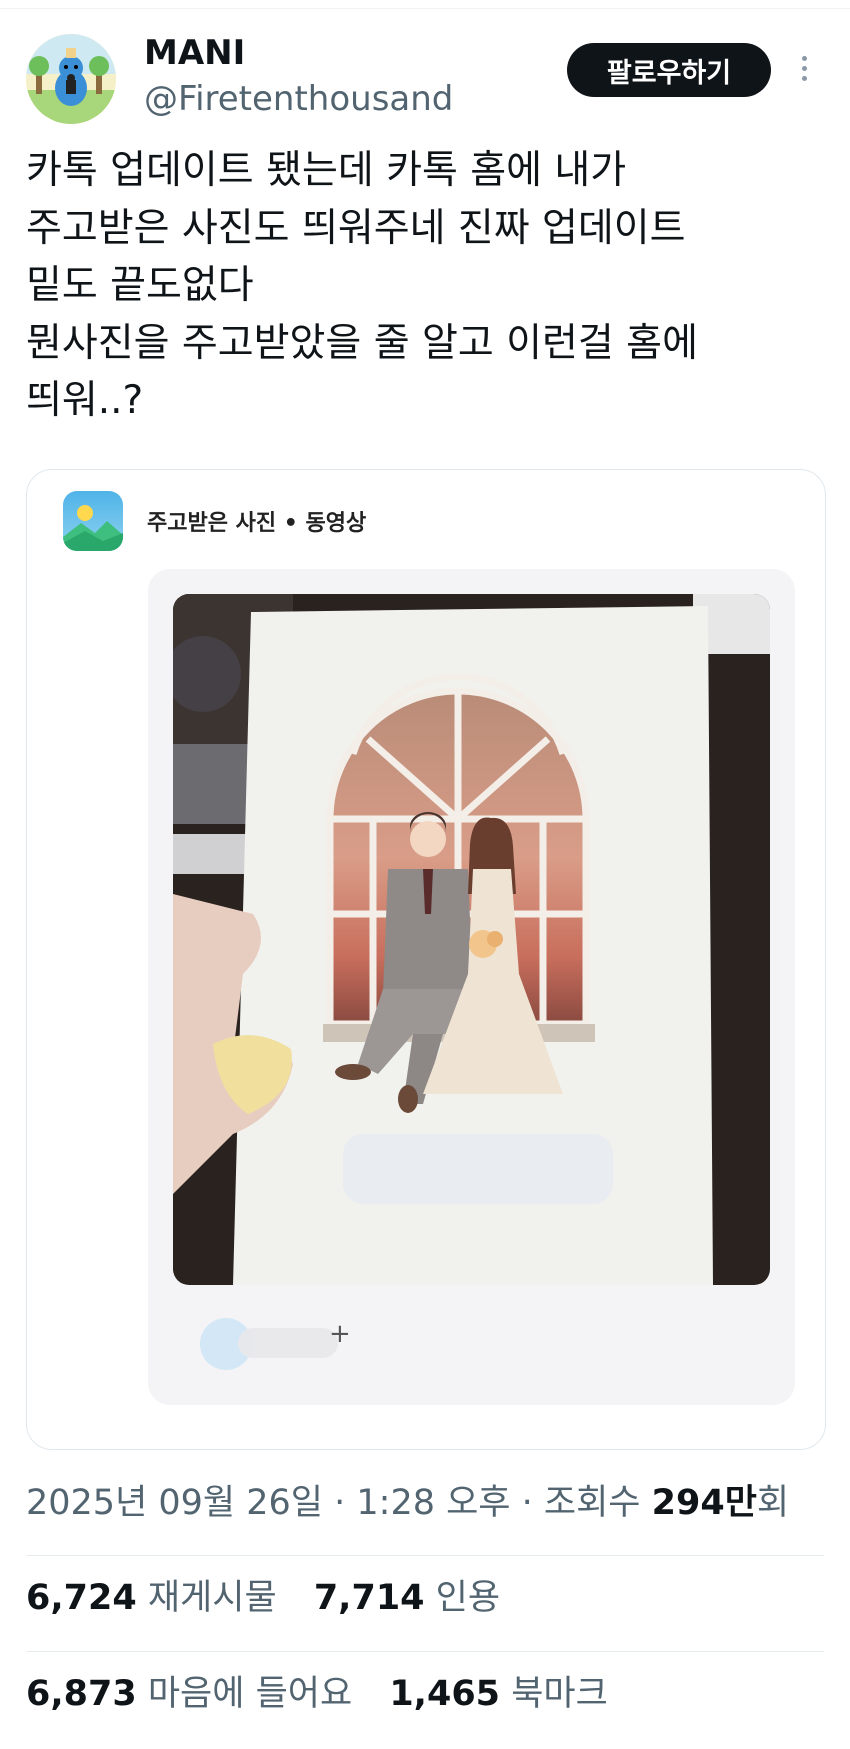  What do you see at coordinates (250, 1694) in the screenshot?
I see `likes-label: 마음에 들어요` at bounding box center [250, 1694].